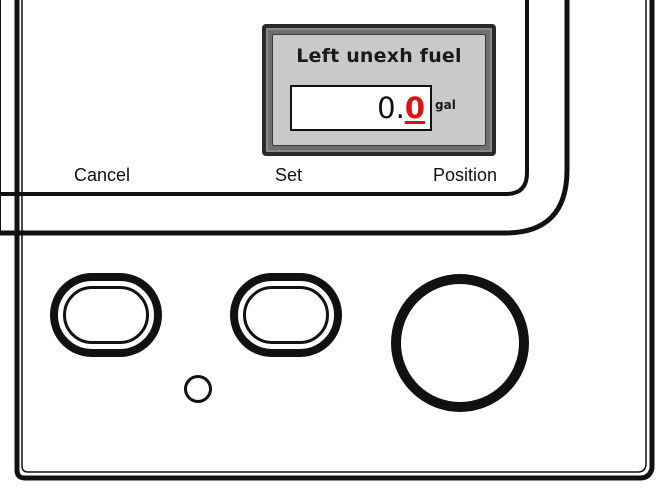 The width and height of the screenshot is (668, 489). Describe the element at coordinates (286, 315) in the screenshot. I see `set-button` at that location.